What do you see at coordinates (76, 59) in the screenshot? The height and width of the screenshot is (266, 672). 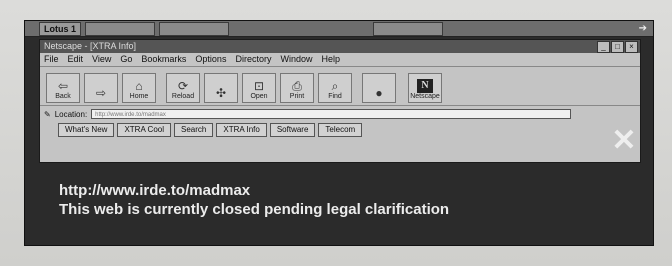 I see `menu-edit: Edit` at bounding box center [76, 59].